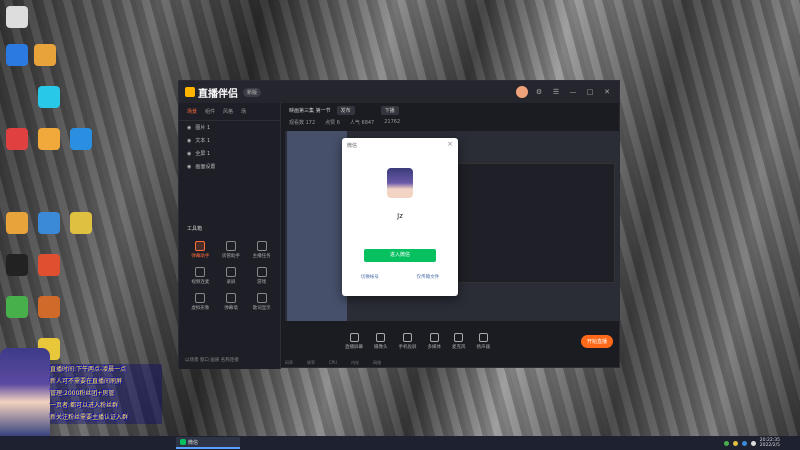 The width and height of the screenshot is (800, 450). What do you see at coordinates (106, 394) in the screenshot?
I see `overlay-line: 管理:2000粉丝团+房管` at bounding box center [106, 394].